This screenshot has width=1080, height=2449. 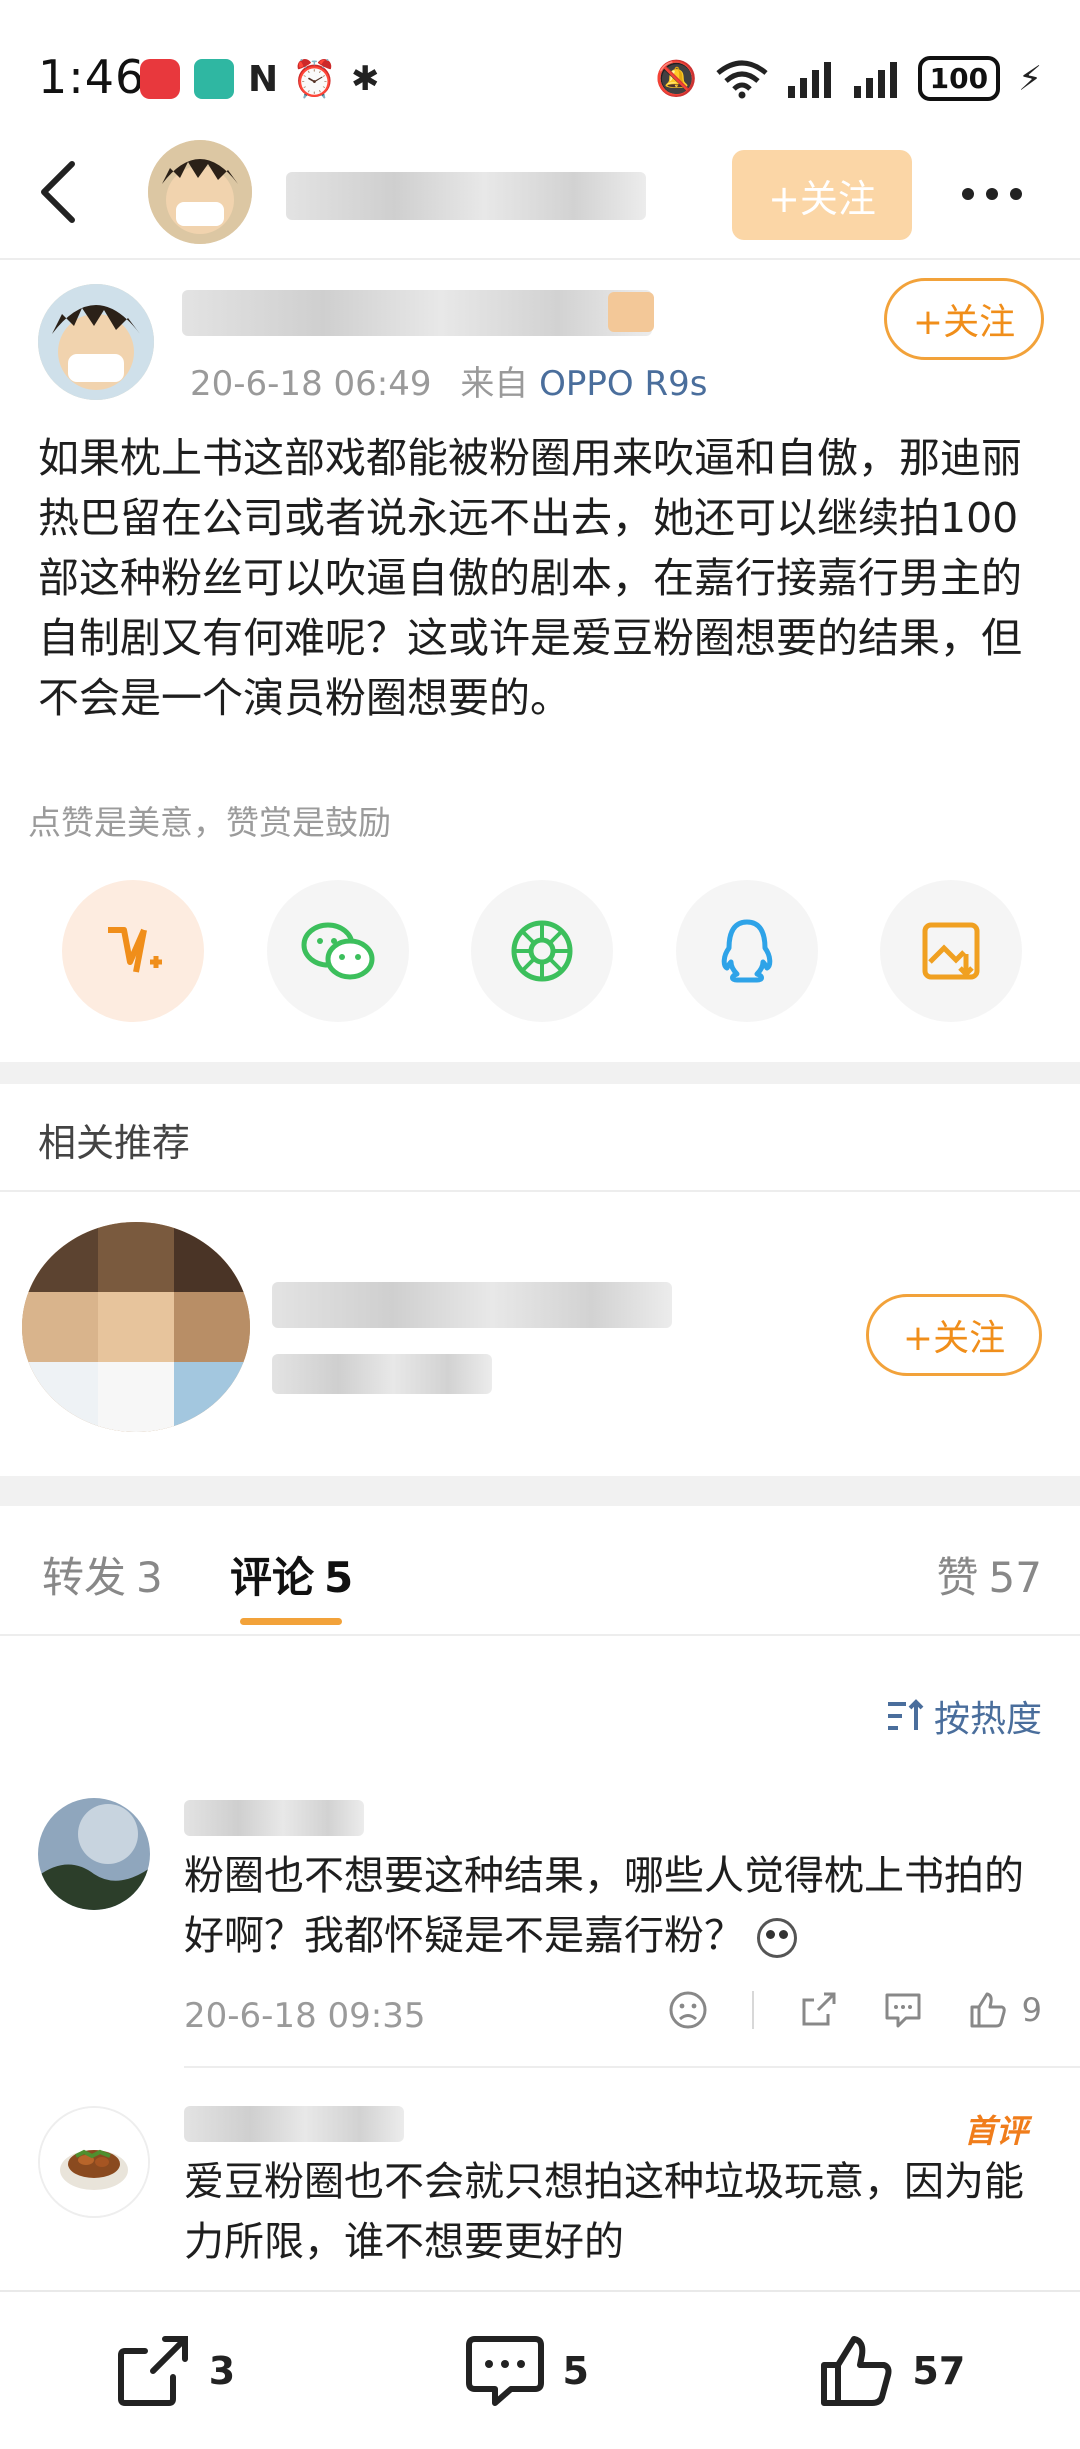 What do you see at coordinates (822, 195) in the screenshot?
I see `header-follow-button: +关注` at bounding box center [822, 195].